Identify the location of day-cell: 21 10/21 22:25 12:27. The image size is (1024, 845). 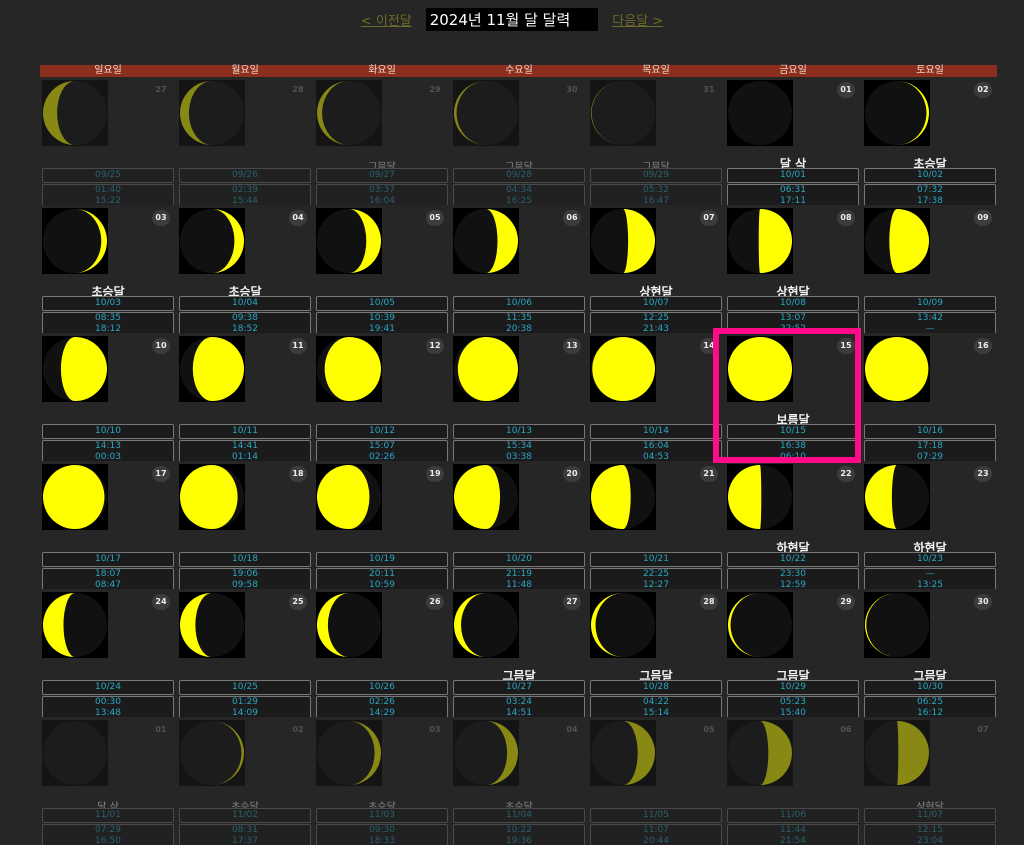
(656, 525).